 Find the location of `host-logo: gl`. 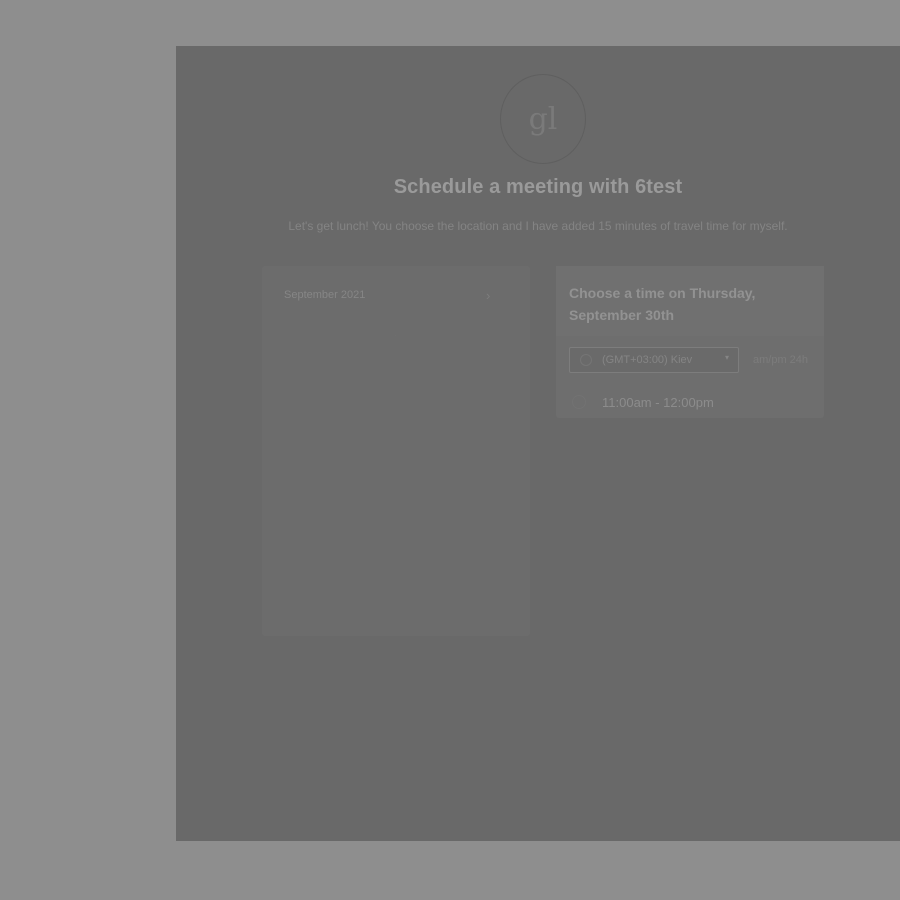

host-logo: gl is located at coordinates (543, 119).